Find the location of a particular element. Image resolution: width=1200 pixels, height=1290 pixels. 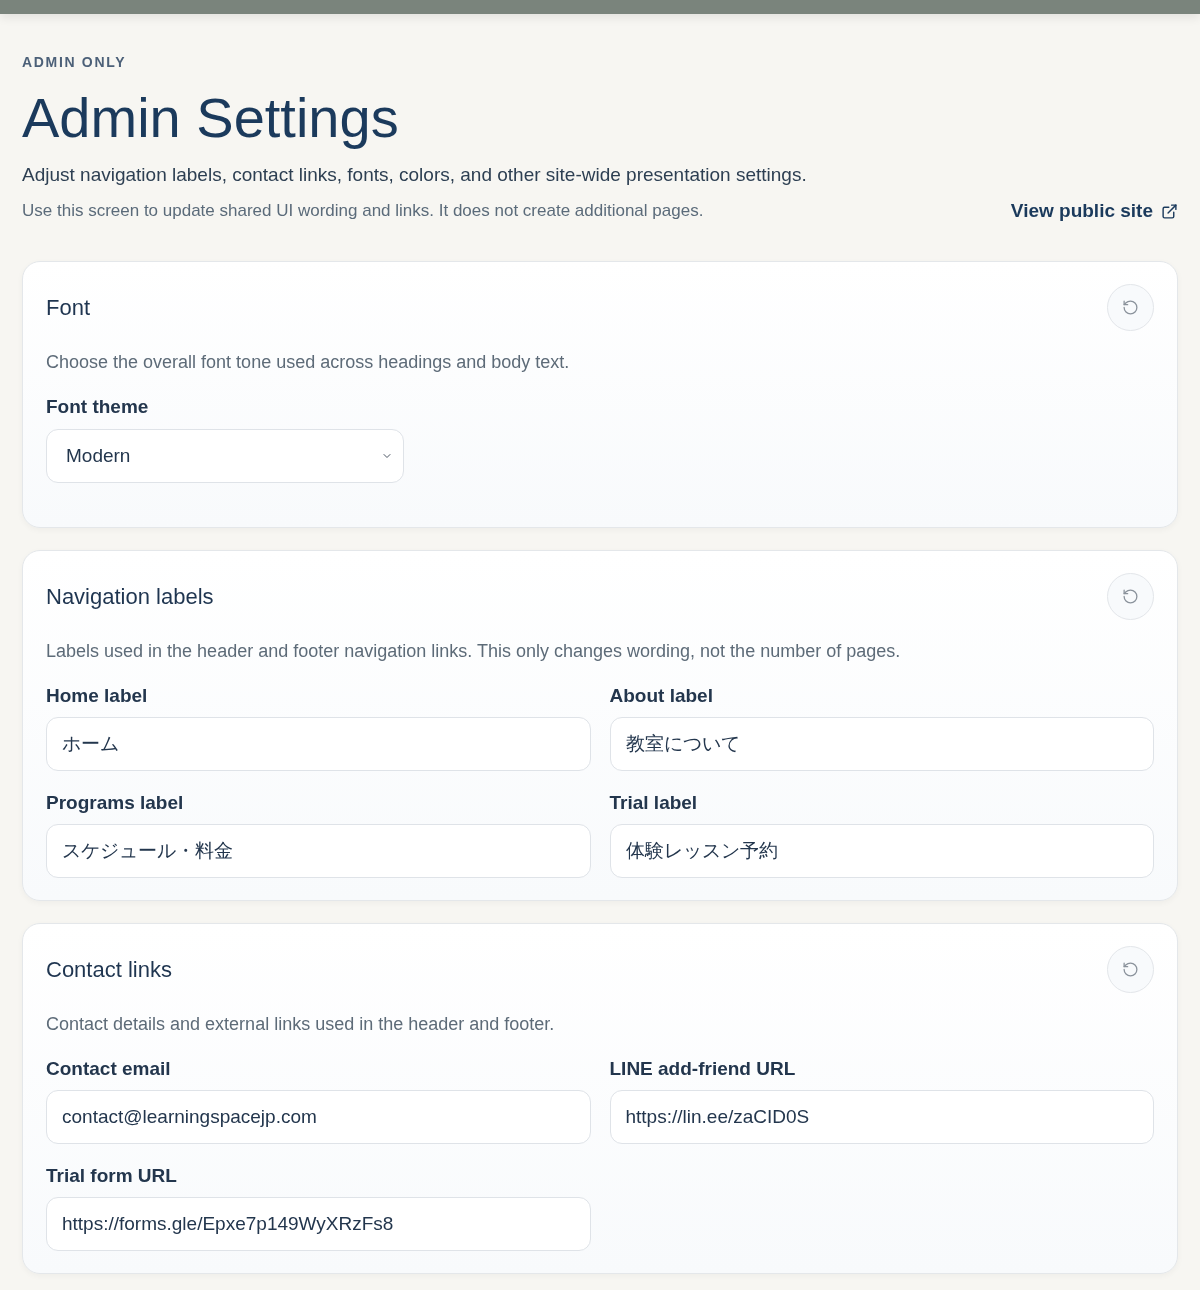

field-label: Trial label is located at coordinates (654, 803).